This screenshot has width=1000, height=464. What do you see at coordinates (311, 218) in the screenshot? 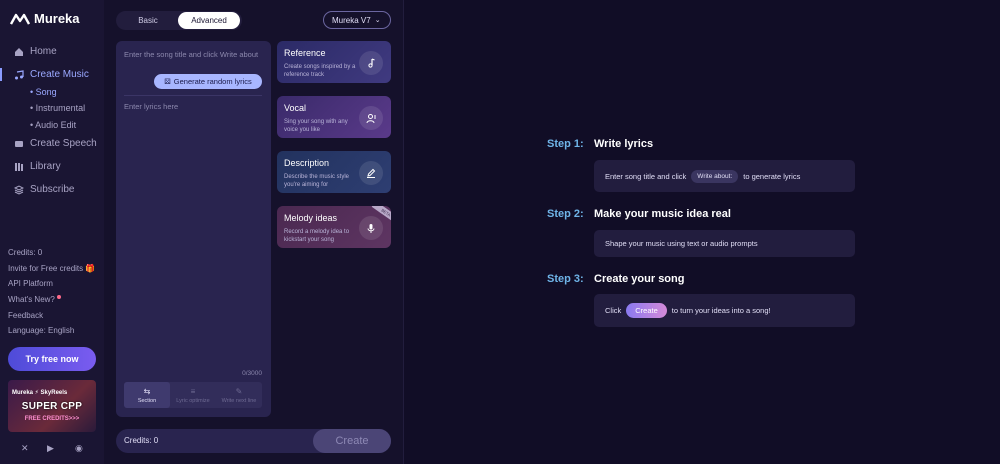
I see `melody-title: Melody ideas` at bounding box center [311, 218].